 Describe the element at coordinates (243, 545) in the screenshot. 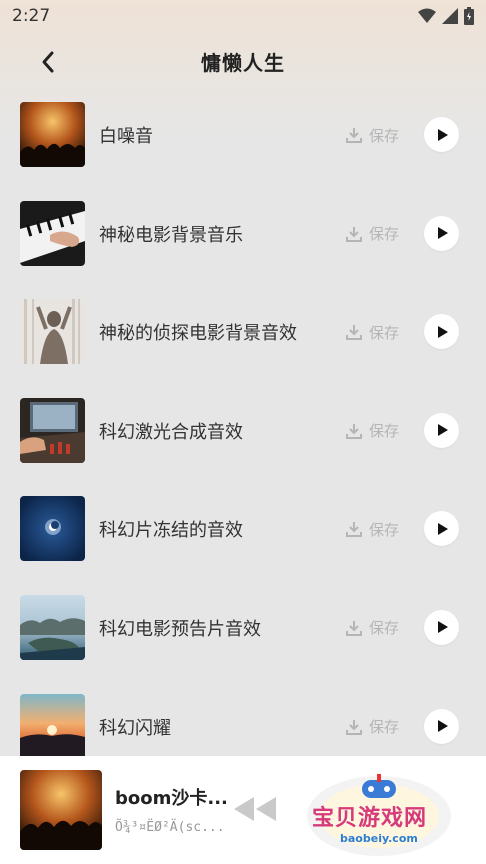

I see `list-item: 科幻片冻结的音效 保存` at that location.